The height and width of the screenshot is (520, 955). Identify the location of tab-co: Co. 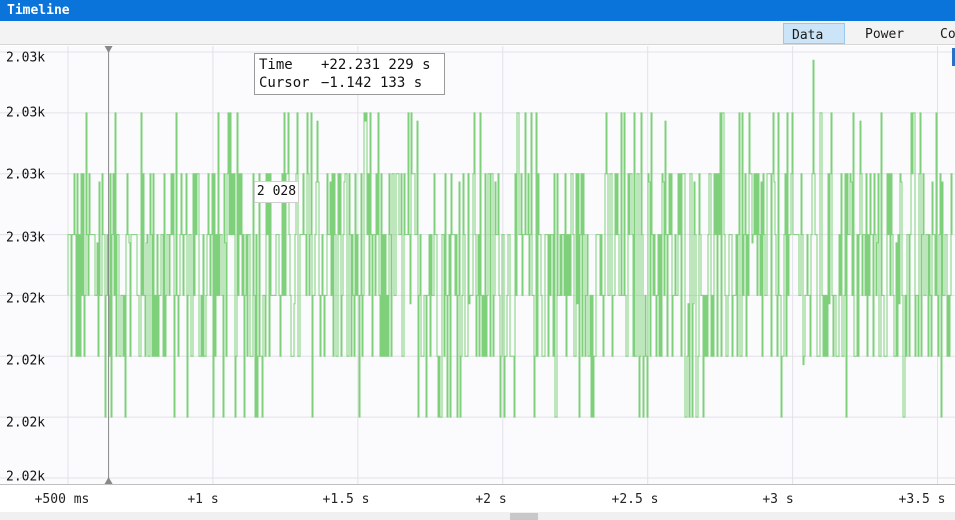
(943, 33).